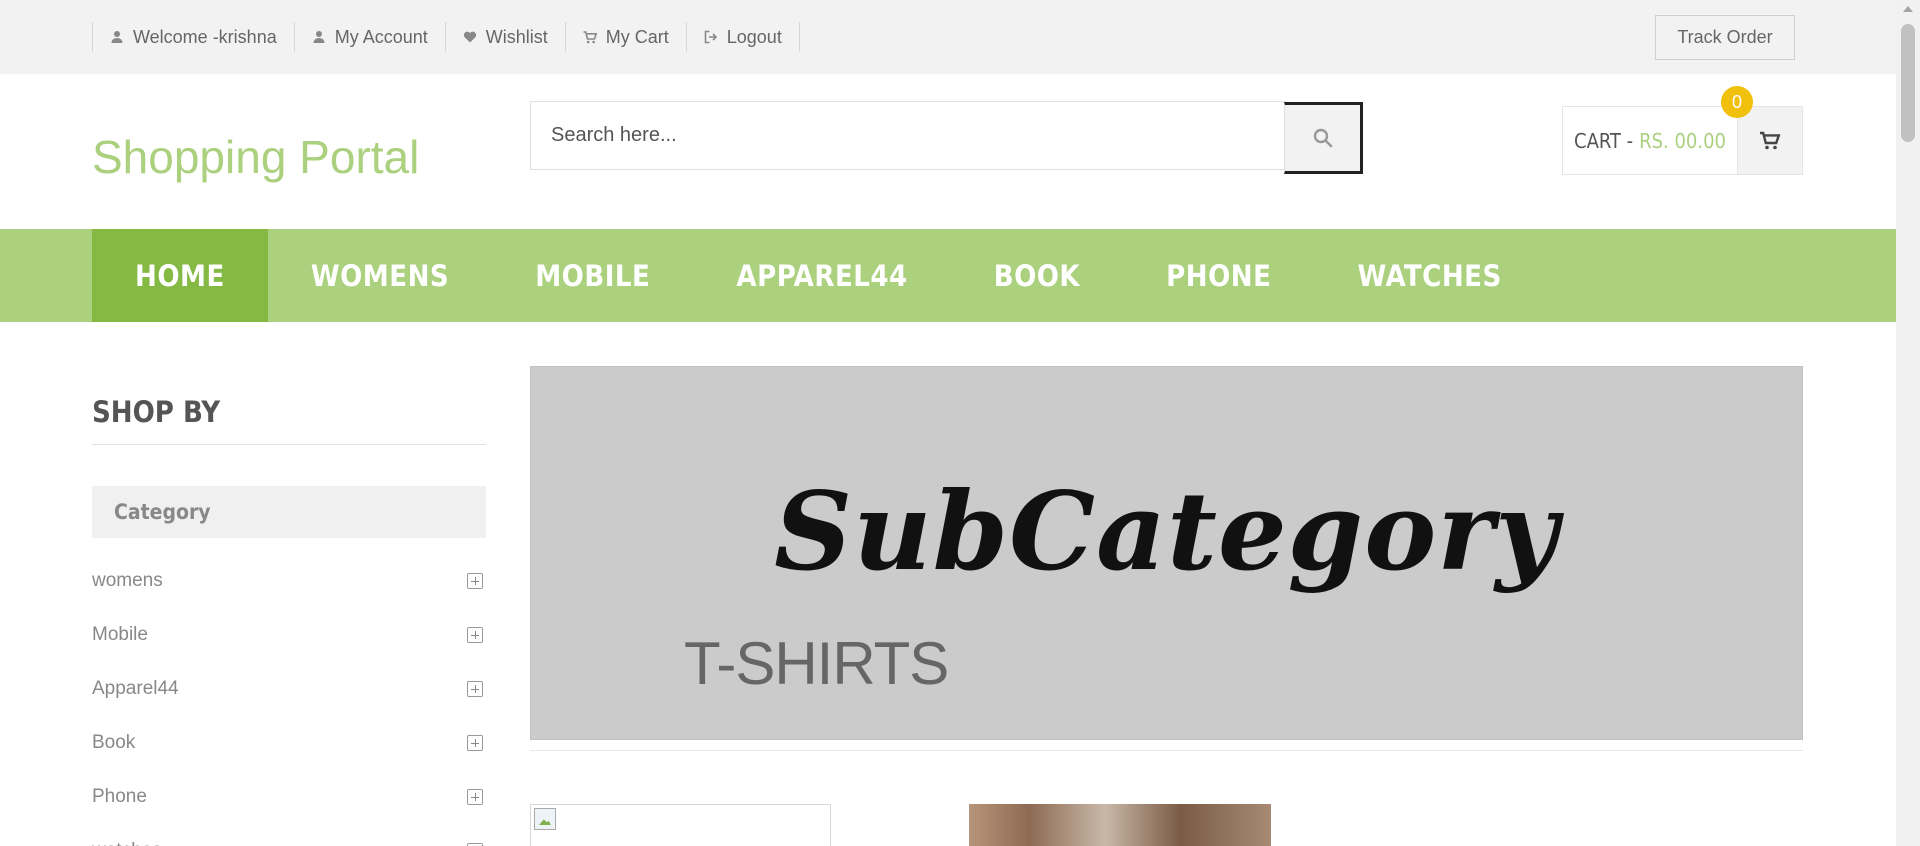 Image resolution: width=1920 pixels, height=846 pixels. I want to click on search-button, so click(1323, 138).